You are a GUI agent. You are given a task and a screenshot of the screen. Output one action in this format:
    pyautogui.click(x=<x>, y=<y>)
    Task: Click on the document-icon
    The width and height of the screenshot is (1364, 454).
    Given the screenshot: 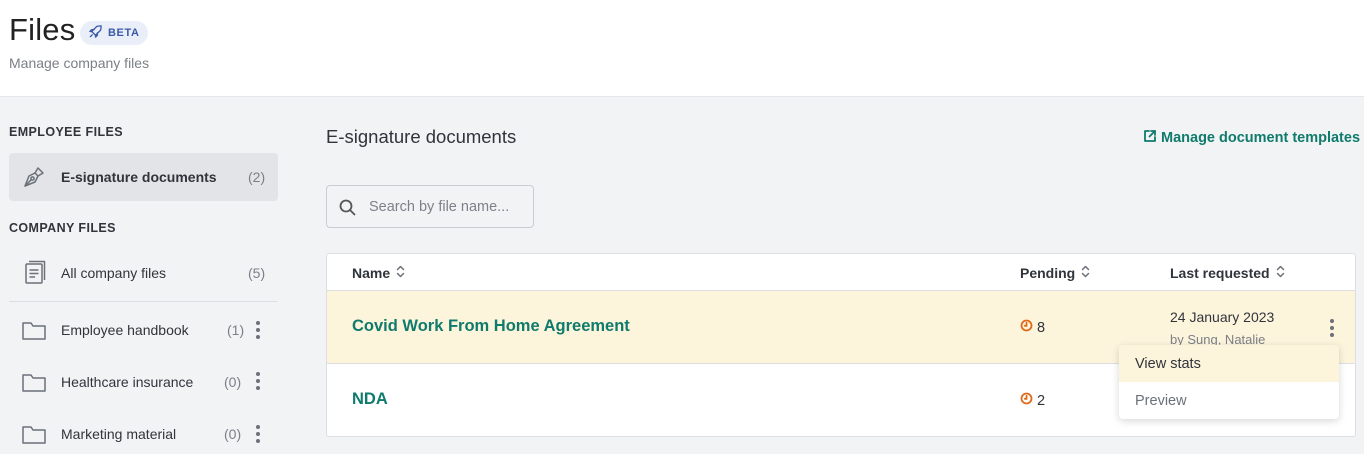 What is the action you would take?
    pyautogui.click(x=34, y=273)
    